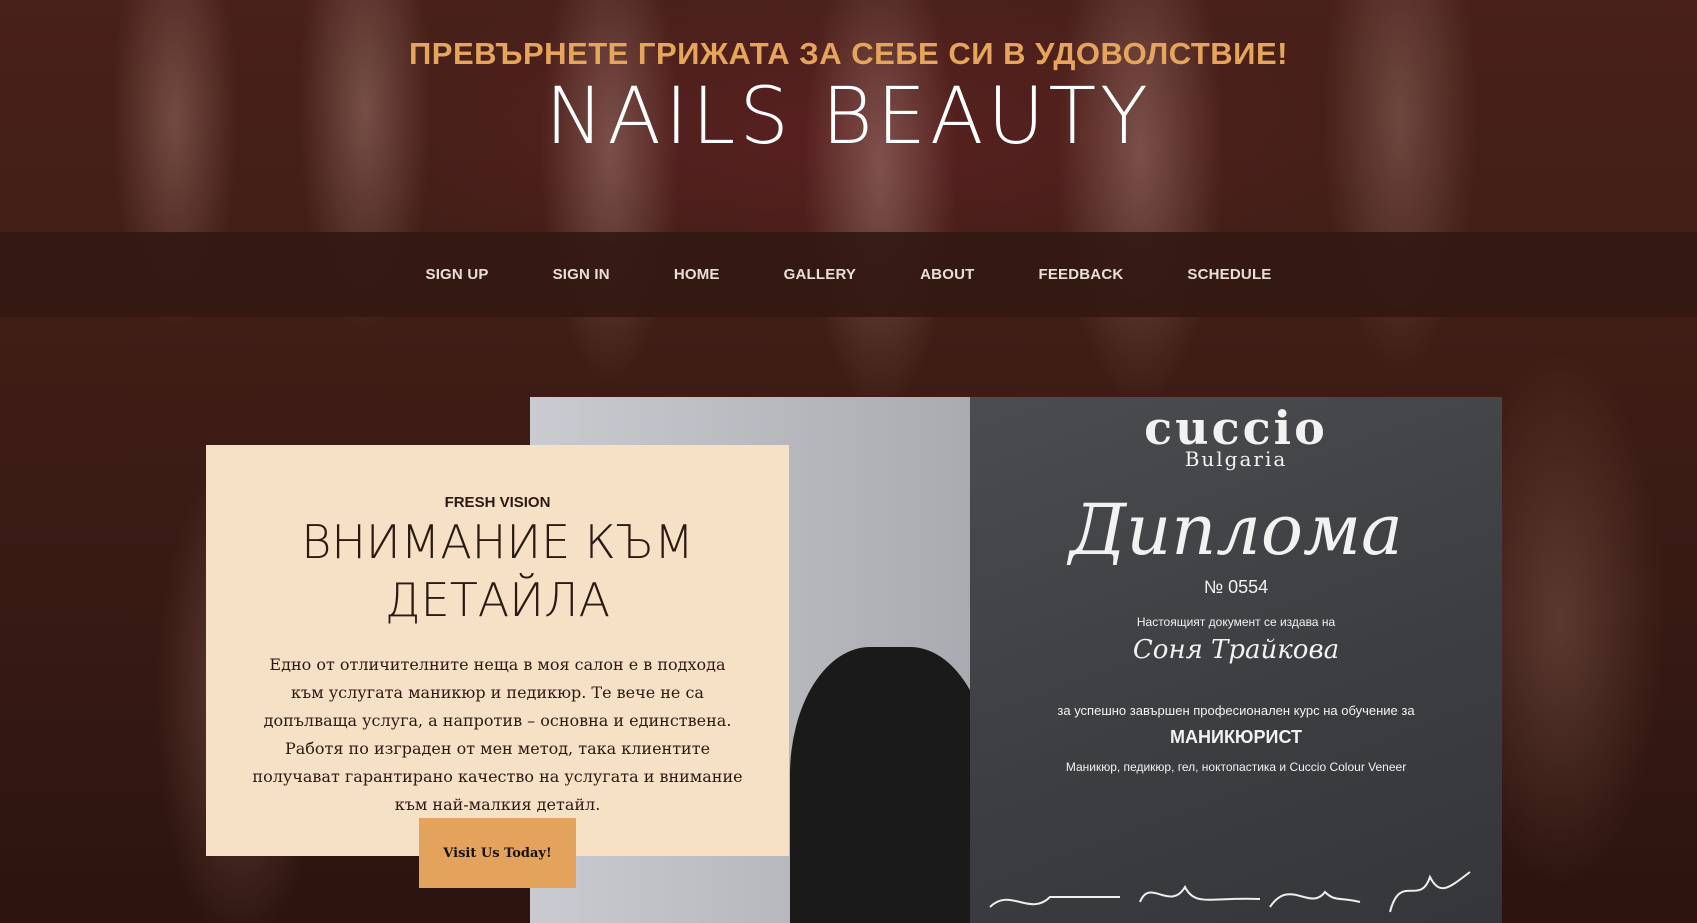 The height and width of the screenshot is (923, 1697). Describe the element at coordinates (1236, 459) in the screenshot. I see `diploma-subtitle: Bulgaria` at that location.